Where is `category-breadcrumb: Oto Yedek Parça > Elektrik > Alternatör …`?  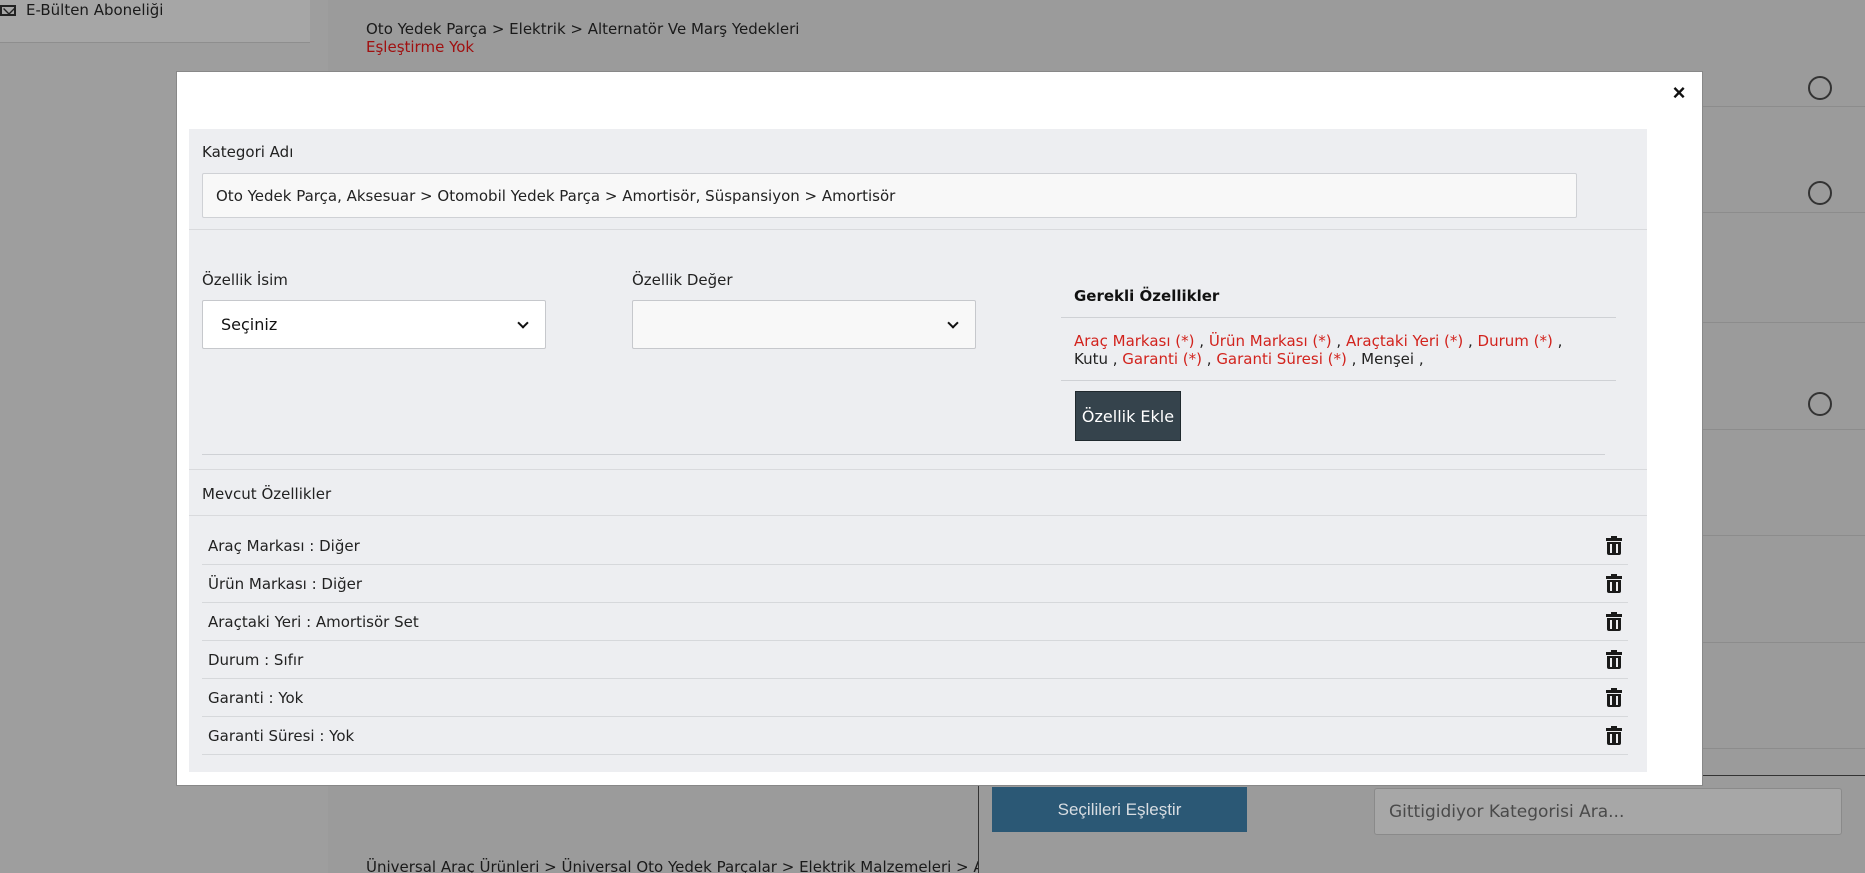
category-breadcrumb: Oto Yedek Parça > Elektrik > Alternatör … is located at coordinates (583, 29).